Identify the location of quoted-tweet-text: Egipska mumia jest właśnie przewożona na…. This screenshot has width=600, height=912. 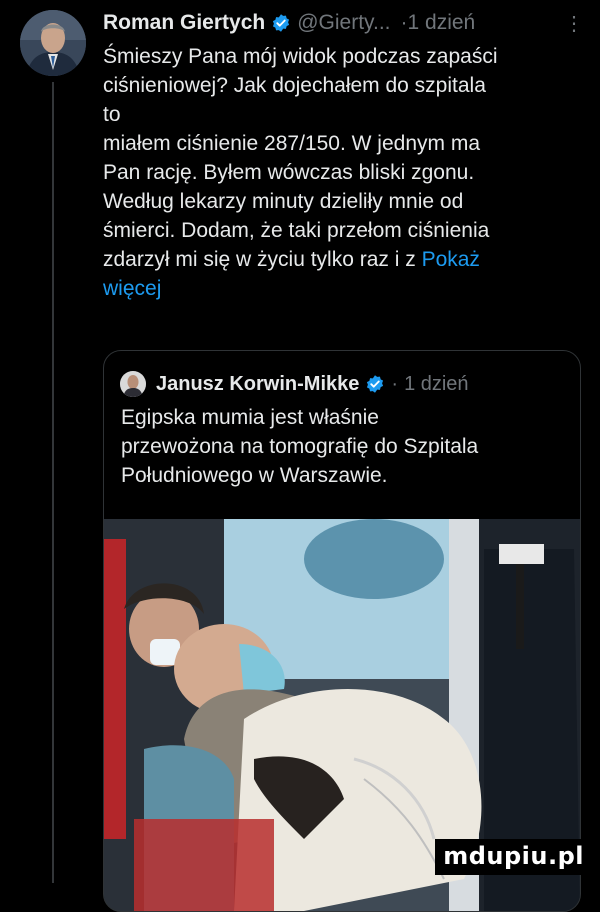
(300, 446).